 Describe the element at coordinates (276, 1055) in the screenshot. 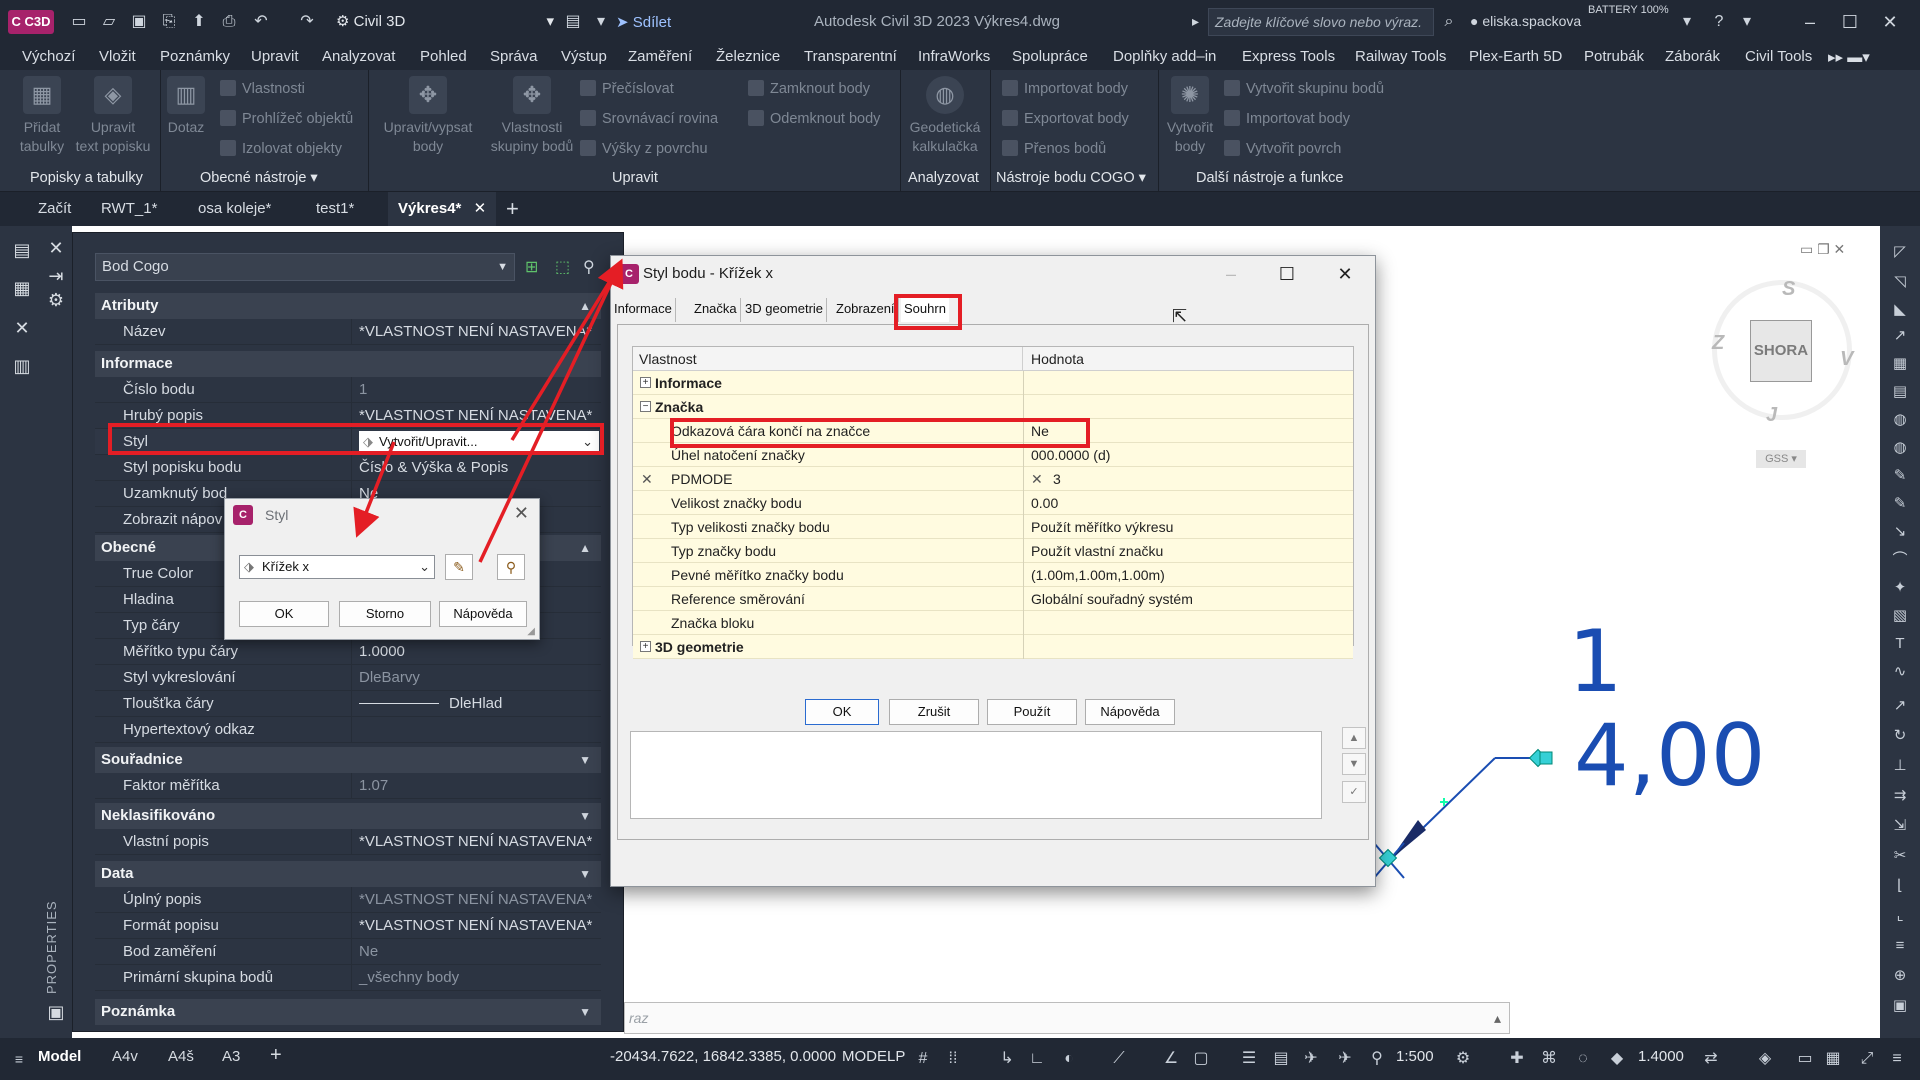

I see `new-layout-button: +` at that location.